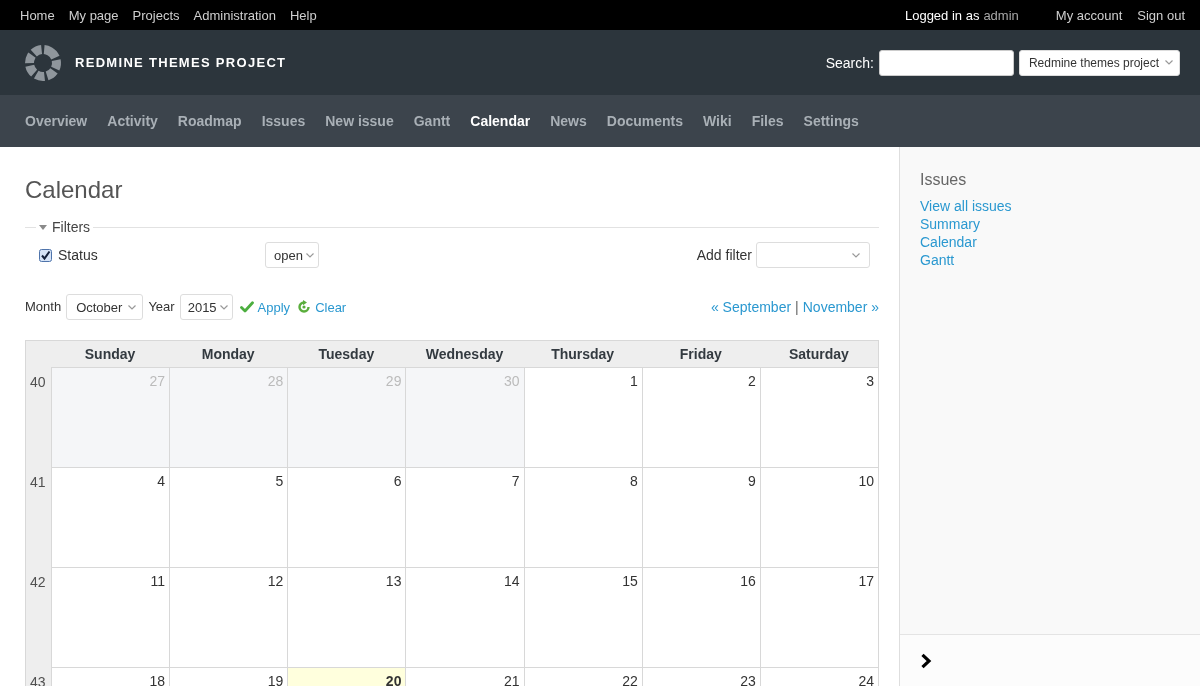  I want to click on day-number: 6, so click(397, 481).